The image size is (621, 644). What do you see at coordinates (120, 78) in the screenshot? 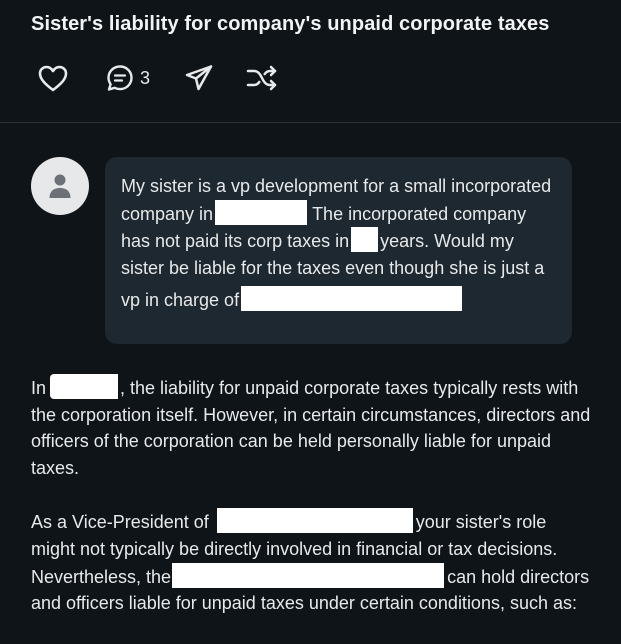
I see `comment-bubble-icon` at bounding box center [120, 78].